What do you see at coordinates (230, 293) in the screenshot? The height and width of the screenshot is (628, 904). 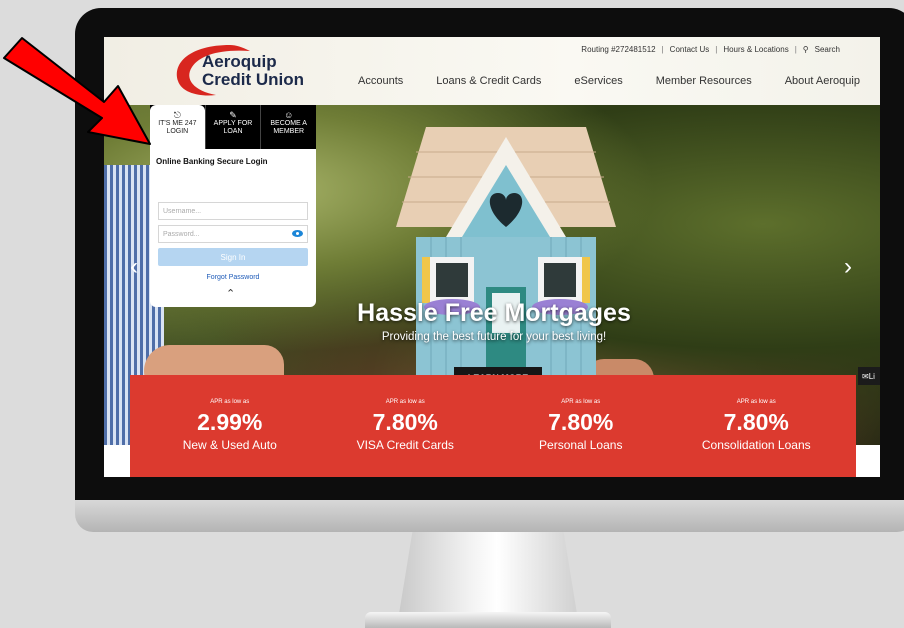 I see `chevron-up-icon: ⌃` at bounding box center [230, 293].